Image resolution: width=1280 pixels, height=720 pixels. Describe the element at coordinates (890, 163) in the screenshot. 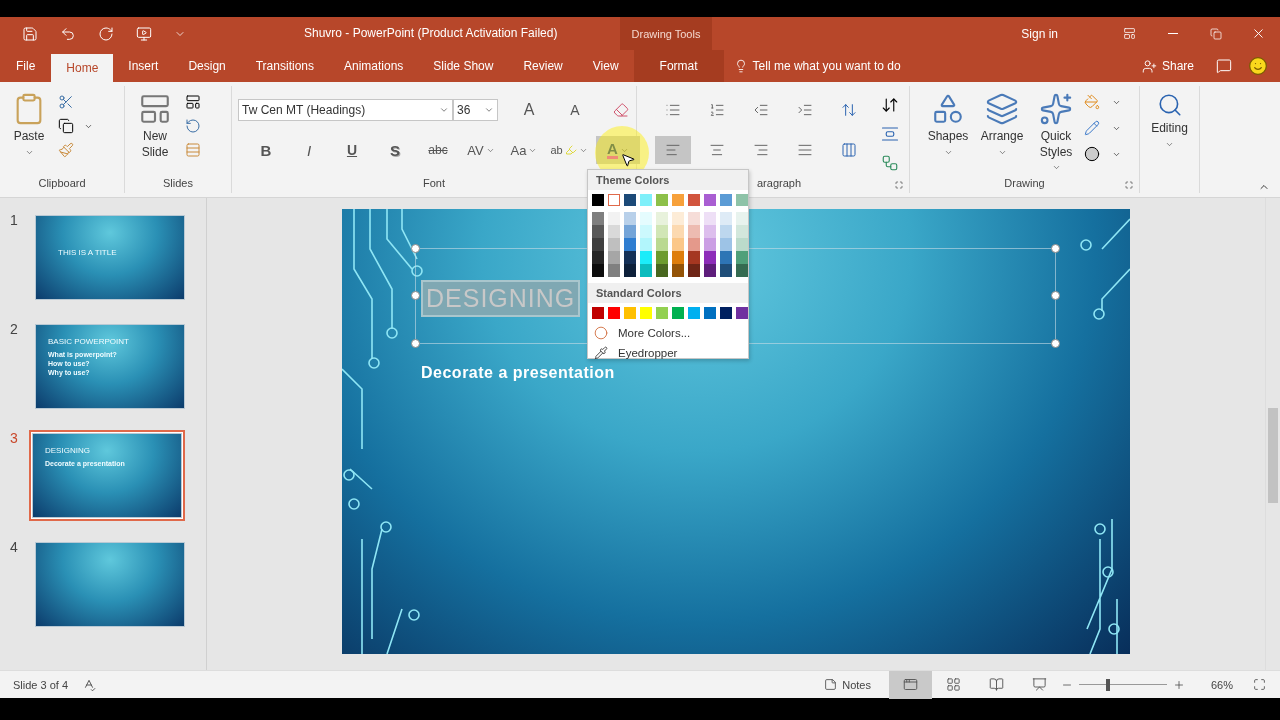

I see `smartart-icon` at that location.